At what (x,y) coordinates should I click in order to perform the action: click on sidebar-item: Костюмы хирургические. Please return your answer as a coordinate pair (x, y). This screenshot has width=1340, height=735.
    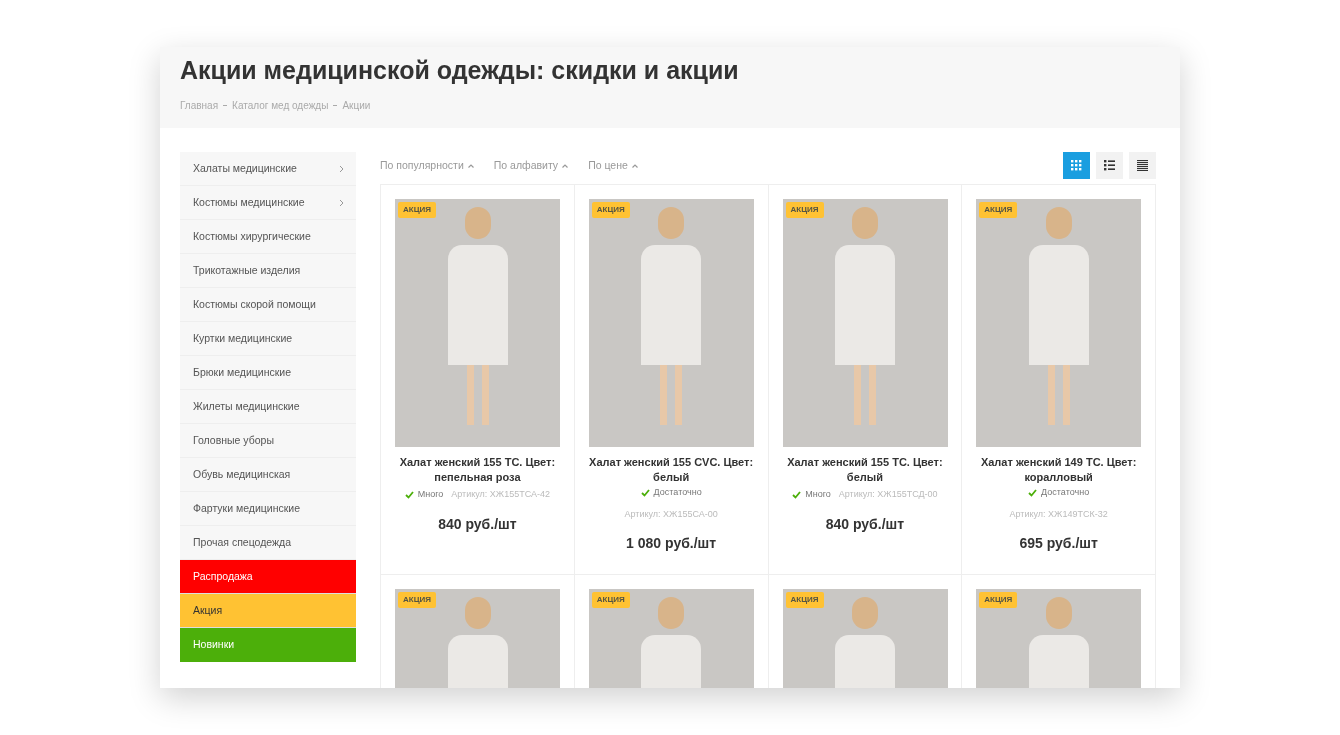
    Looking at the image, I should click on (268, 237).